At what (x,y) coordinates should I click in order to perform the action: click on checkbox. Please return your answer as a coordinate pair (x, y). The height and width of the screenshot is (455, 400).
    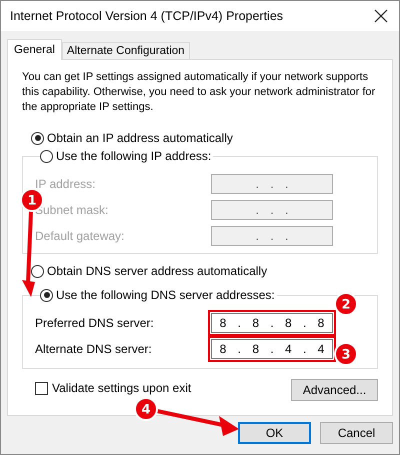
    Looking at the image, I should click on (41, 388).